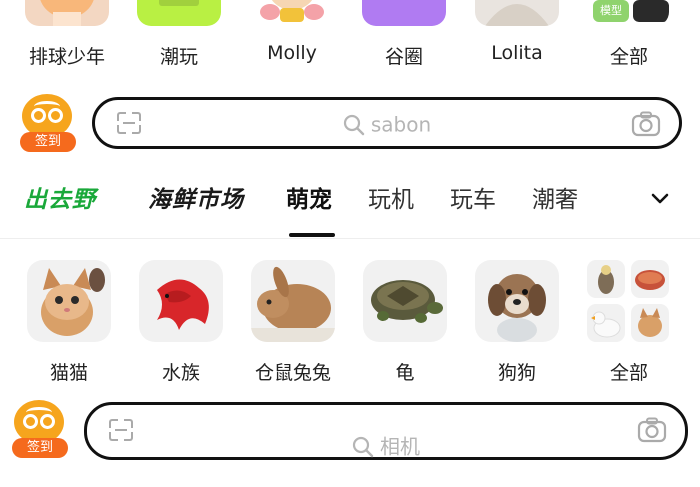 Image resolution: width=700 pixels, height=487 pixels. Describe the element at coordinates (473, 197) in the screenshot. I see `tab-cars: 玩车` at that location.